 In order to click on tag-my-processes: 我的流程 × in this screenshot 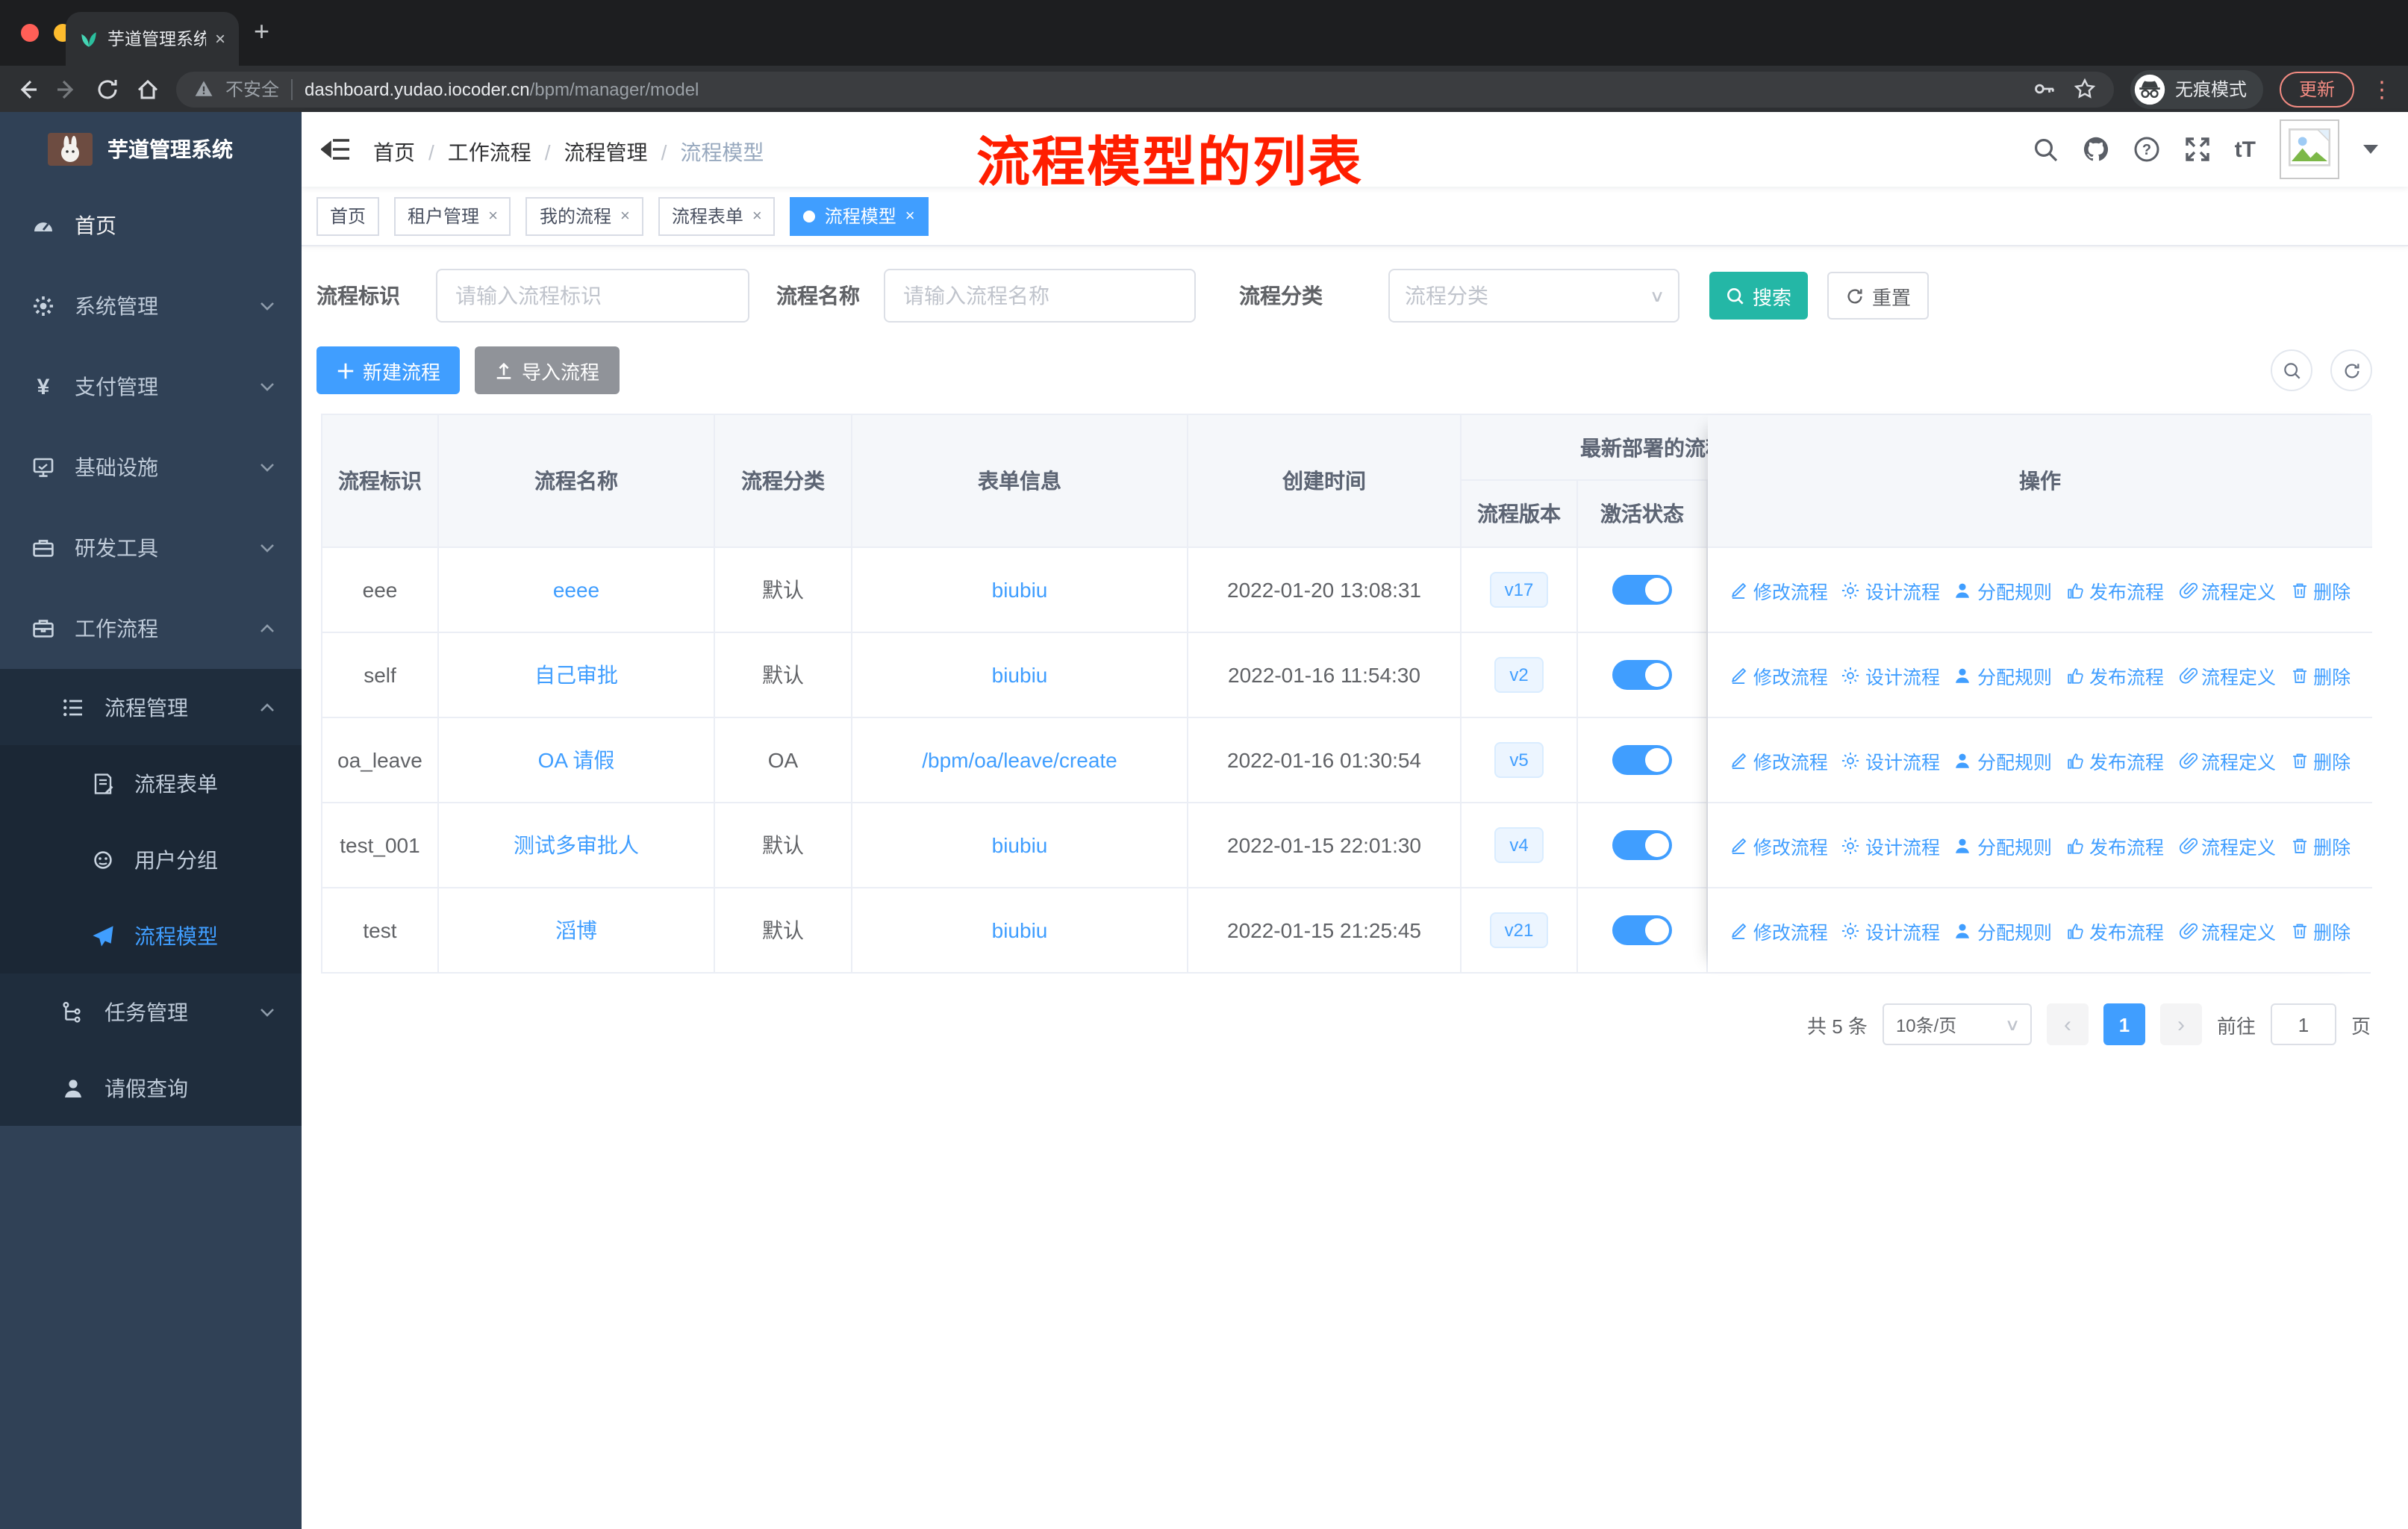, I will do `click(584, 215)`.